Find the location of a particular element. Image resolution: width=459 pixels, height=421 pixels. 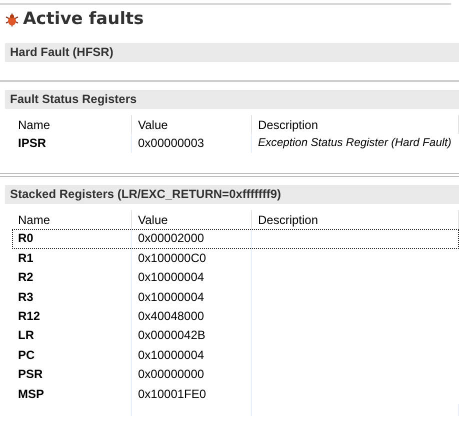

table-cell: PC is located at coordinates (72, 356).